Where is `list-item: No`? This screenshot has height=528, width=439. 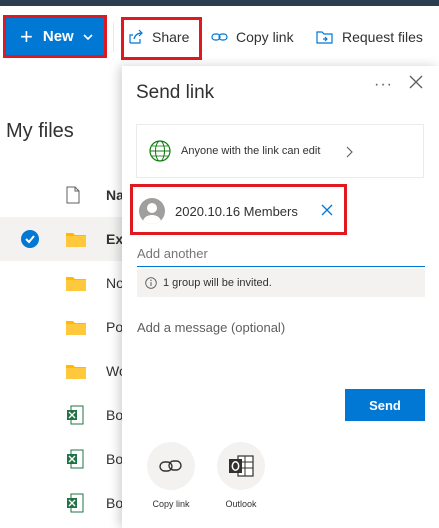
list-item: No is located at coordinates (62, 283).